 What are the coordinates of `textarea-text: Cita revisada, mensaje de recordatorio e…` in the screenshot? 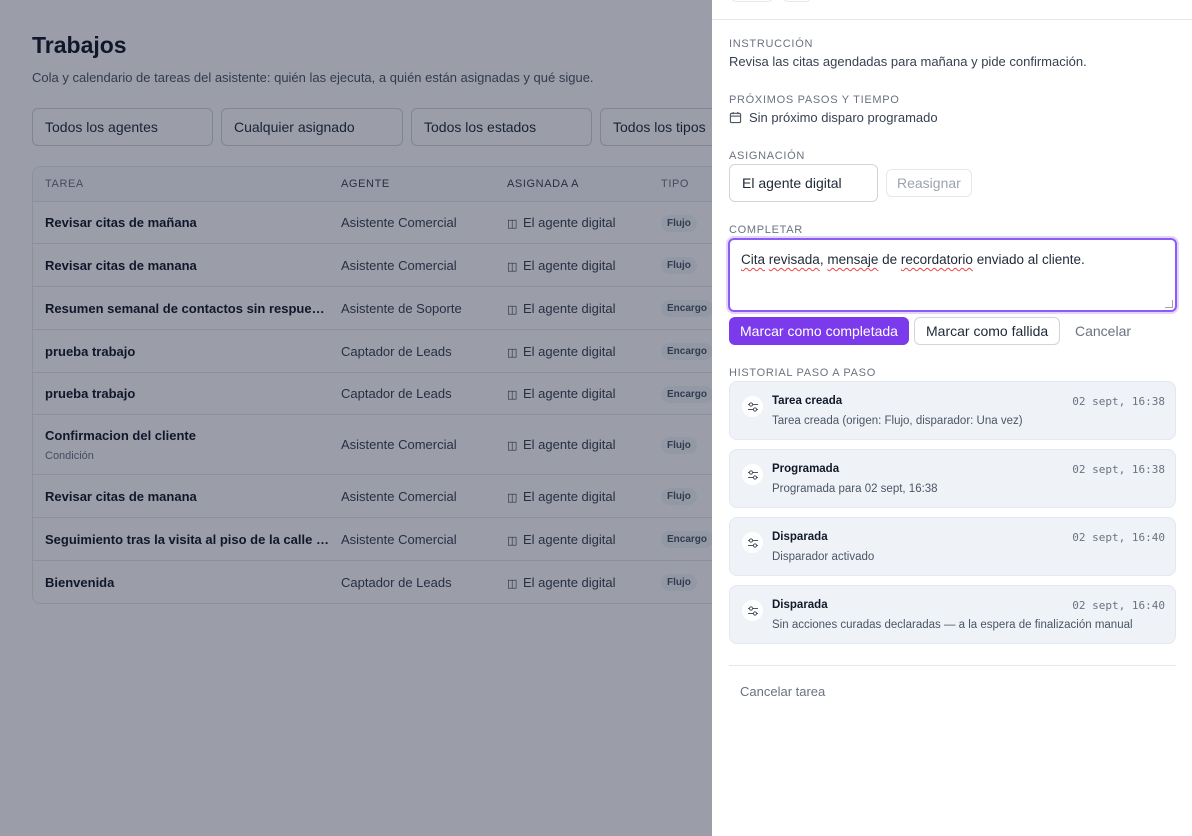 It's located at (913, 259).